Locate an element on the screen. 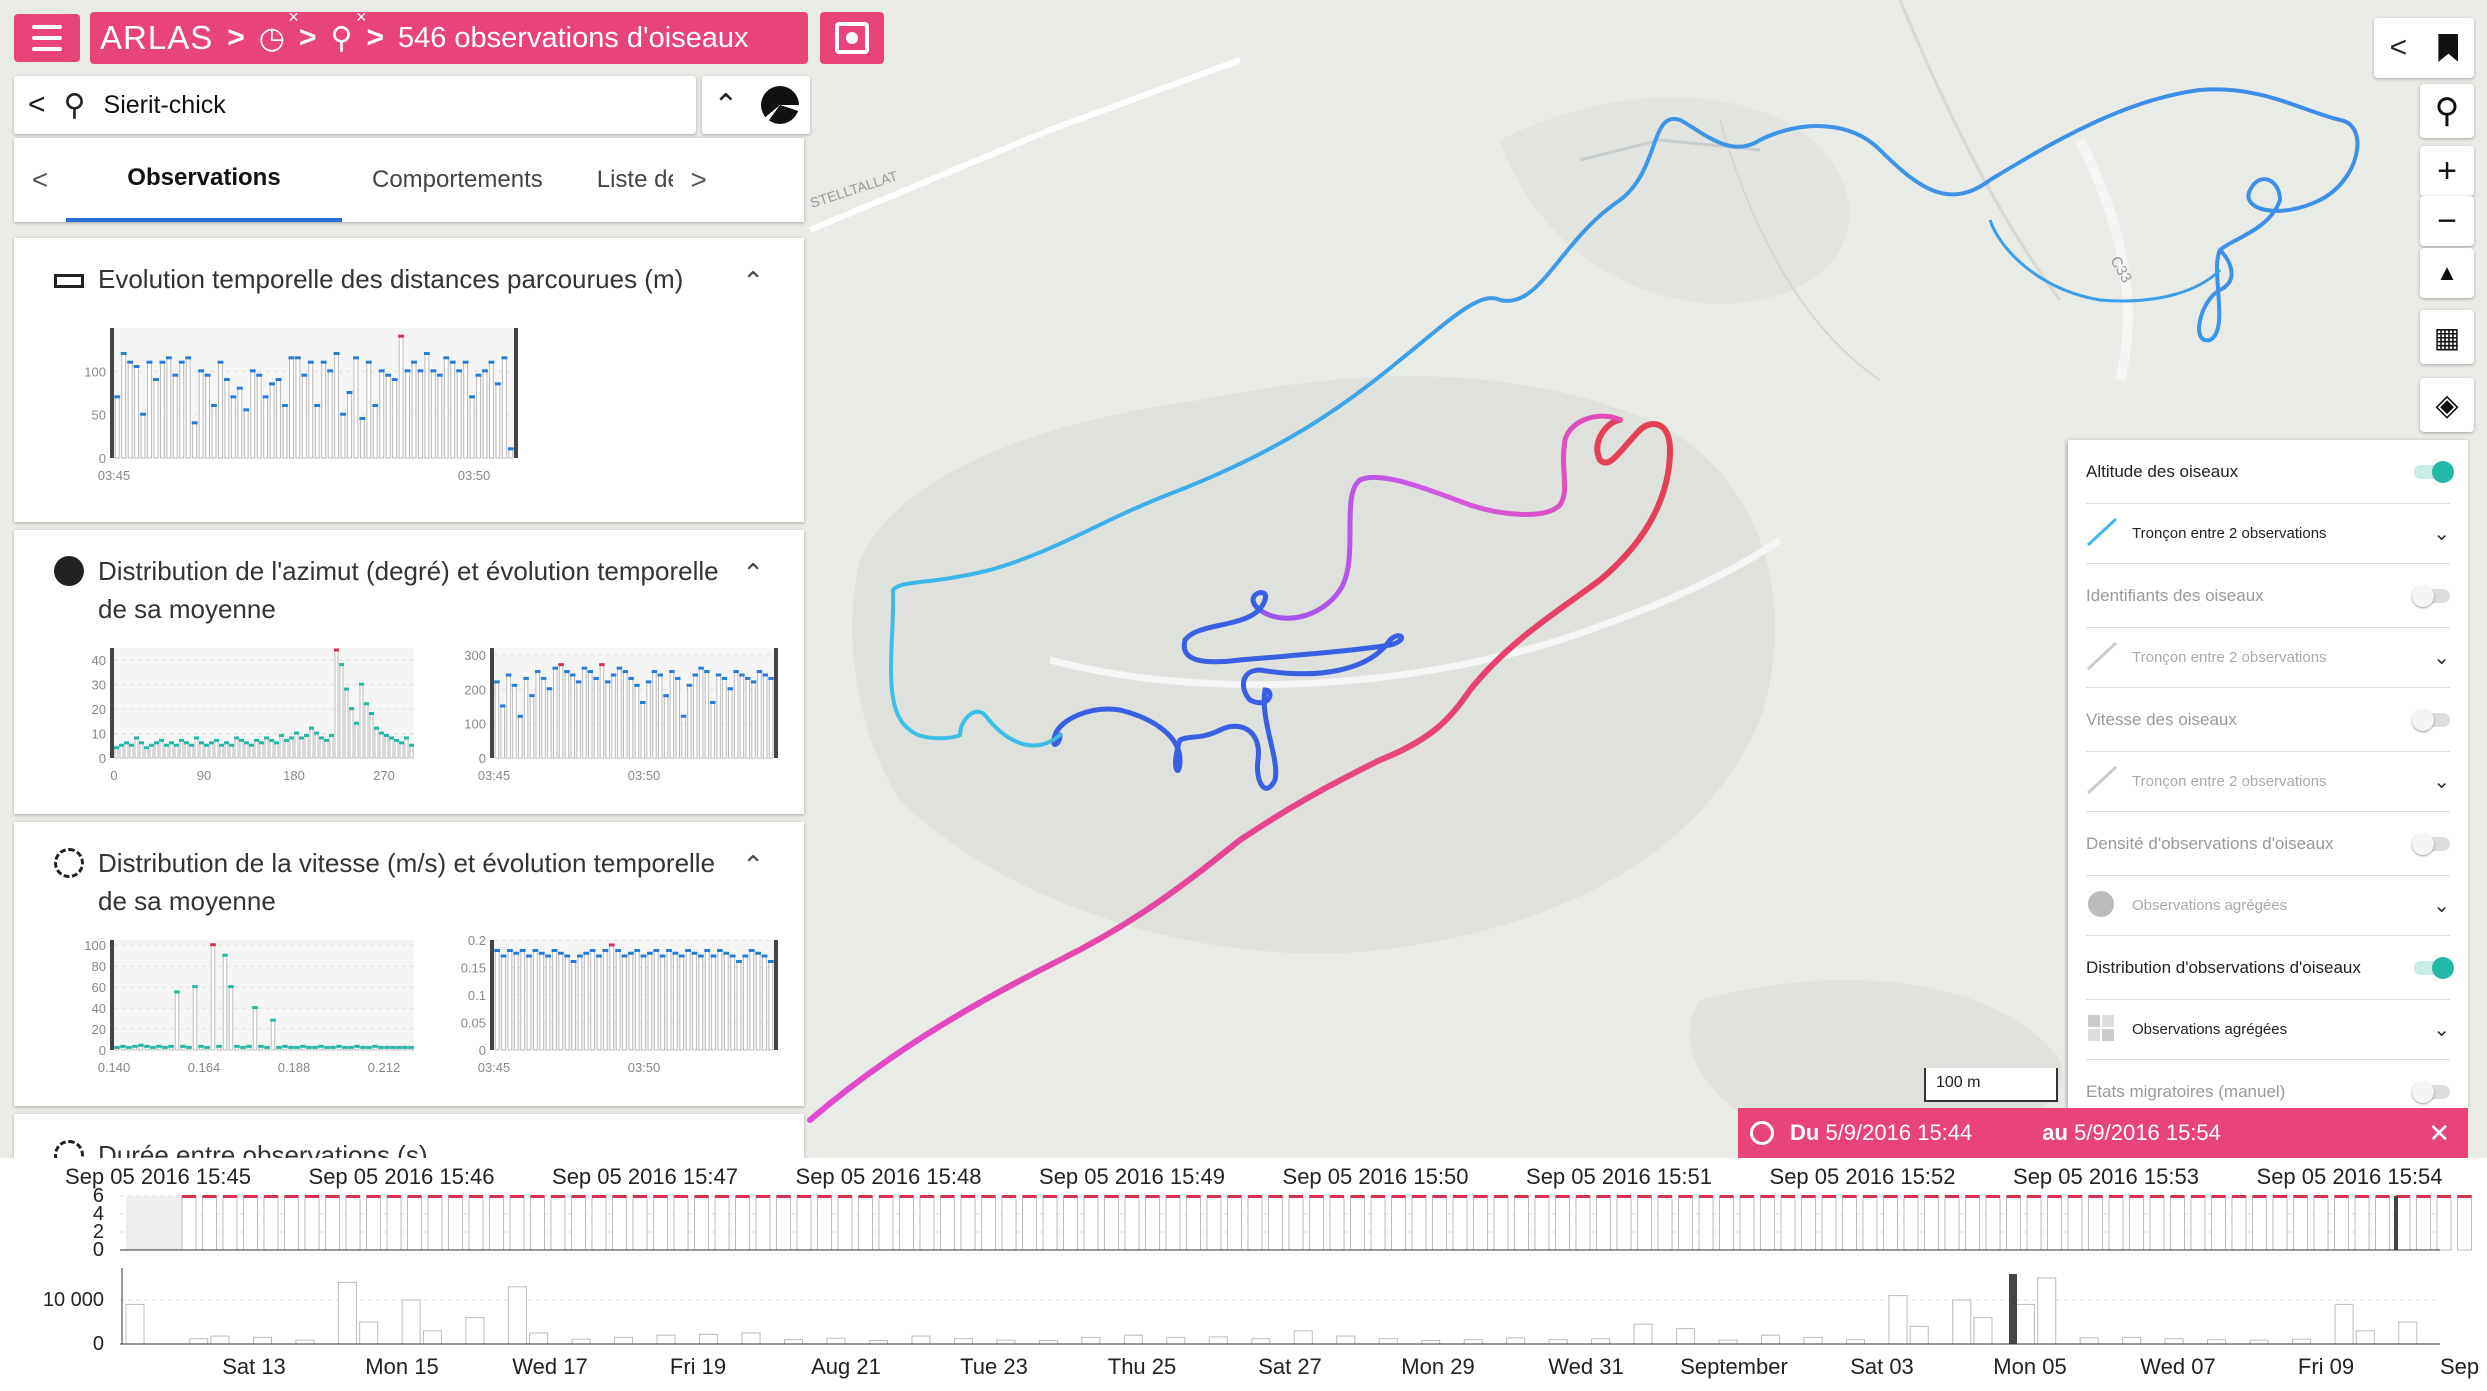  chart-y-tick: 0.1 is located at coordinates (477, 995).